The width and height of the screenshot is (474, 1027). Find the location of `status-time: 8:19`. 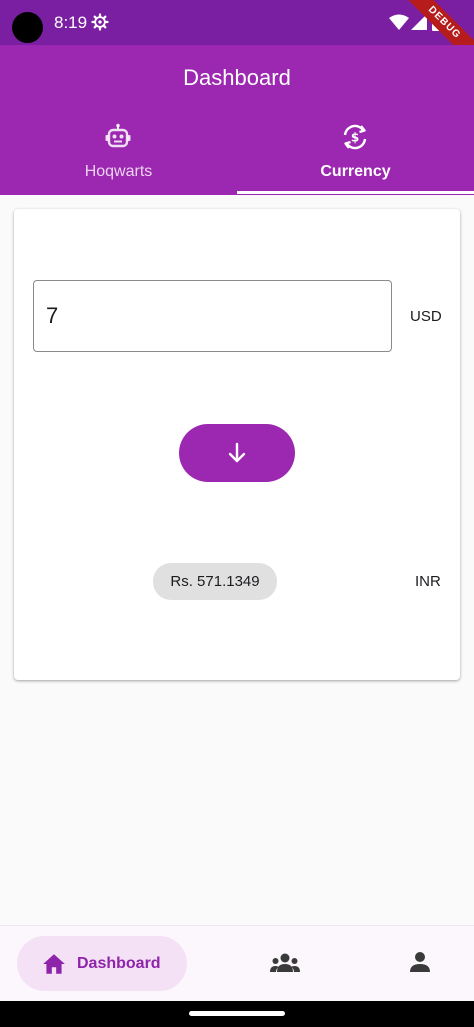

status-time: 8:19 is located at coordinates (71, 22).